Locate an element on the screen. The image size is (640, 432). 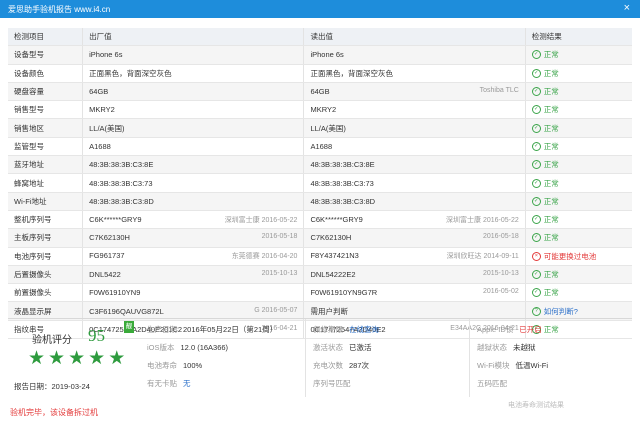
read-value-cell: A1688 is located at coordinates (414, 147).